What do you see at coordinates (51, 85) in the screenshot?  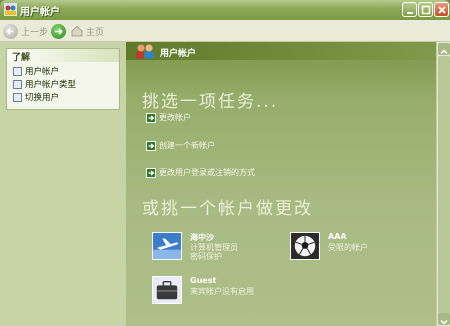 I see `sidebar-item-label: 用户帐户类型` at bounding box center [51, 85].